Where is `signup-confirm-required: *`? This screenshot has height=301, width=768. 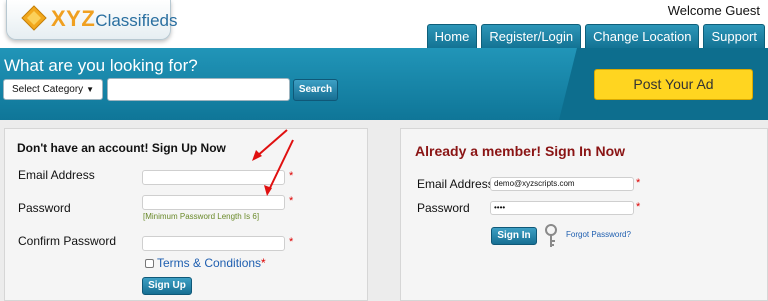
signup-confirm-required: * is located at coordinates (291, 242).